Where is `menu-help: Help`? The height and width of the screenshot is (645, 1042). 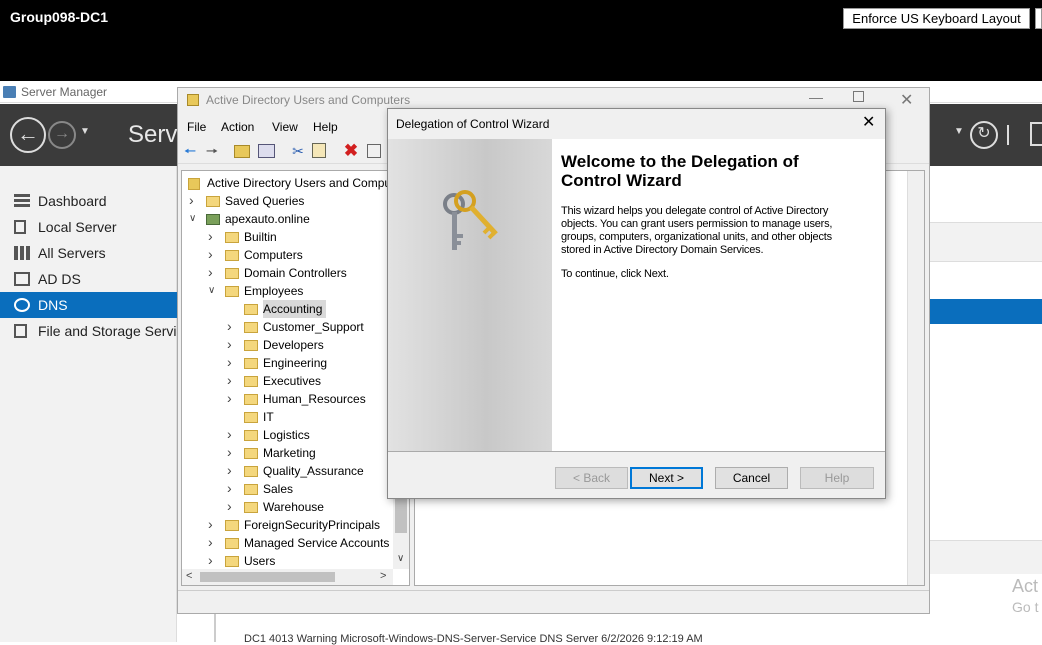 menu-help: Help is located at coordinates (325, 127).